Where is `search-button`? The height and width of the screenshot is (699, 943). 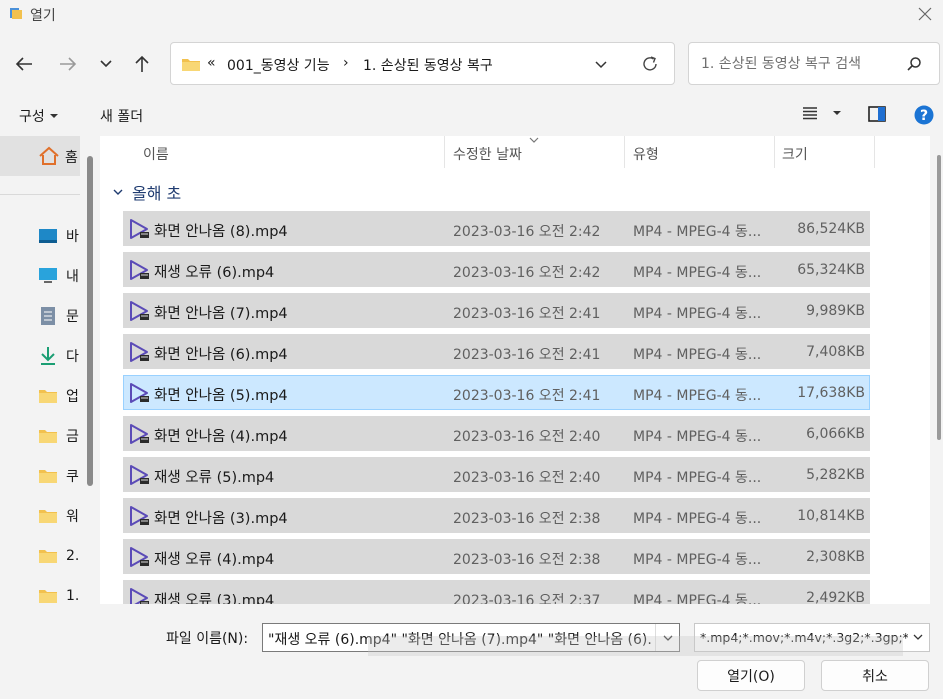
search-button is located at coordinates (914, 66).